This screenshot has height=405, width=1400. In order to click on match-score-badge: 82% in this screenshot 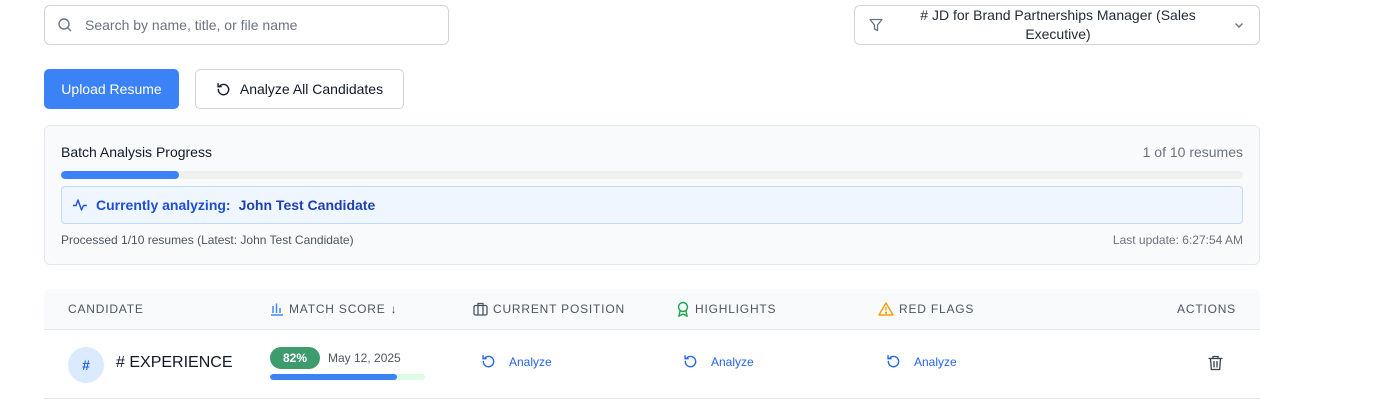, I will do `click(295, 358)`.